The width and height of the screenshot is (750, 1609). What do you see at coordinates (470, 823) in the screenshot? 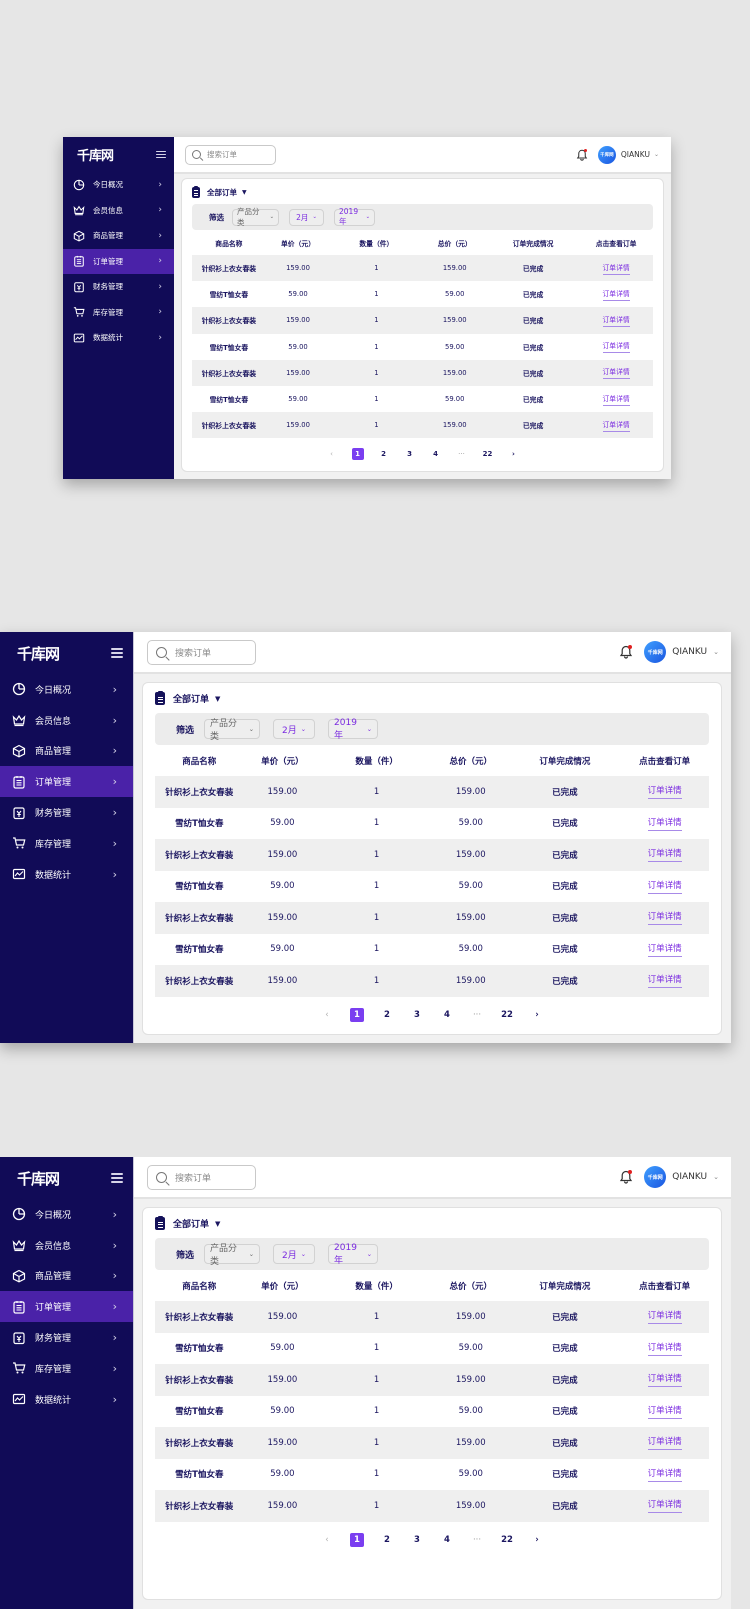
I see `cell-total: 59.00` at bounding box center [470, 823].